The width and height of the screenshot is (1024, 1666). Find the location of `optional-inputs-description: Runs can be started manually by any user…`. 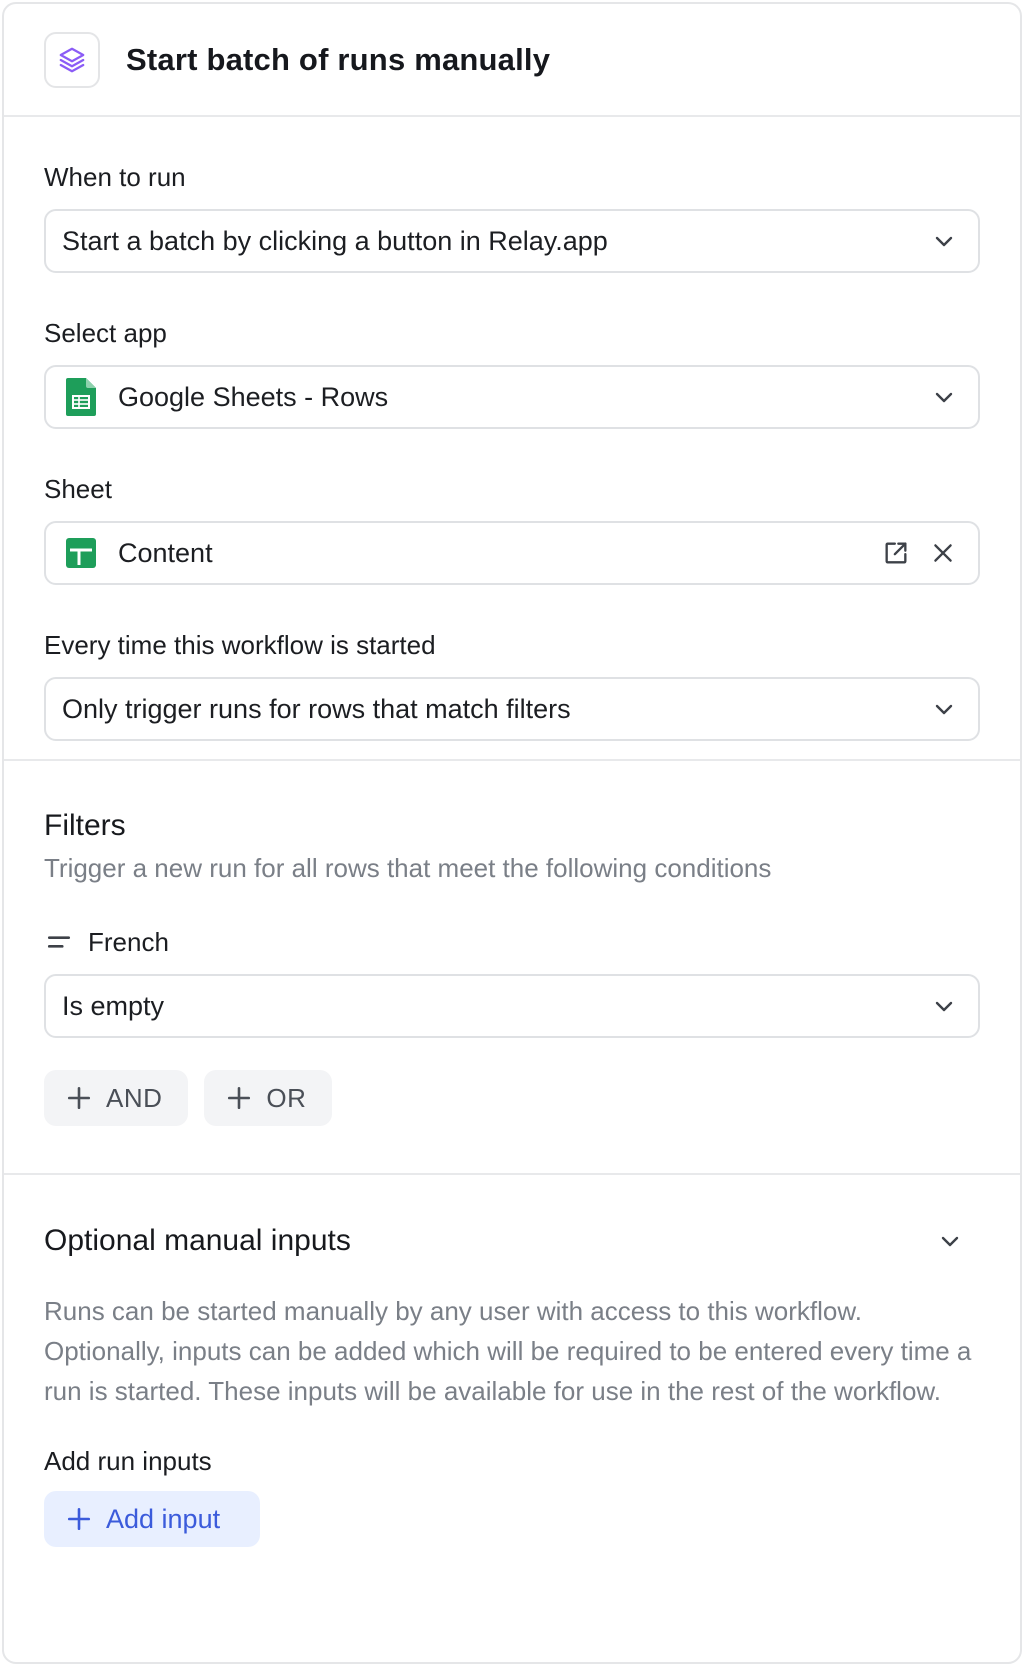

optional-inputs-description: Runs can be started manually by any user… is located at coordinates (508, 1351).